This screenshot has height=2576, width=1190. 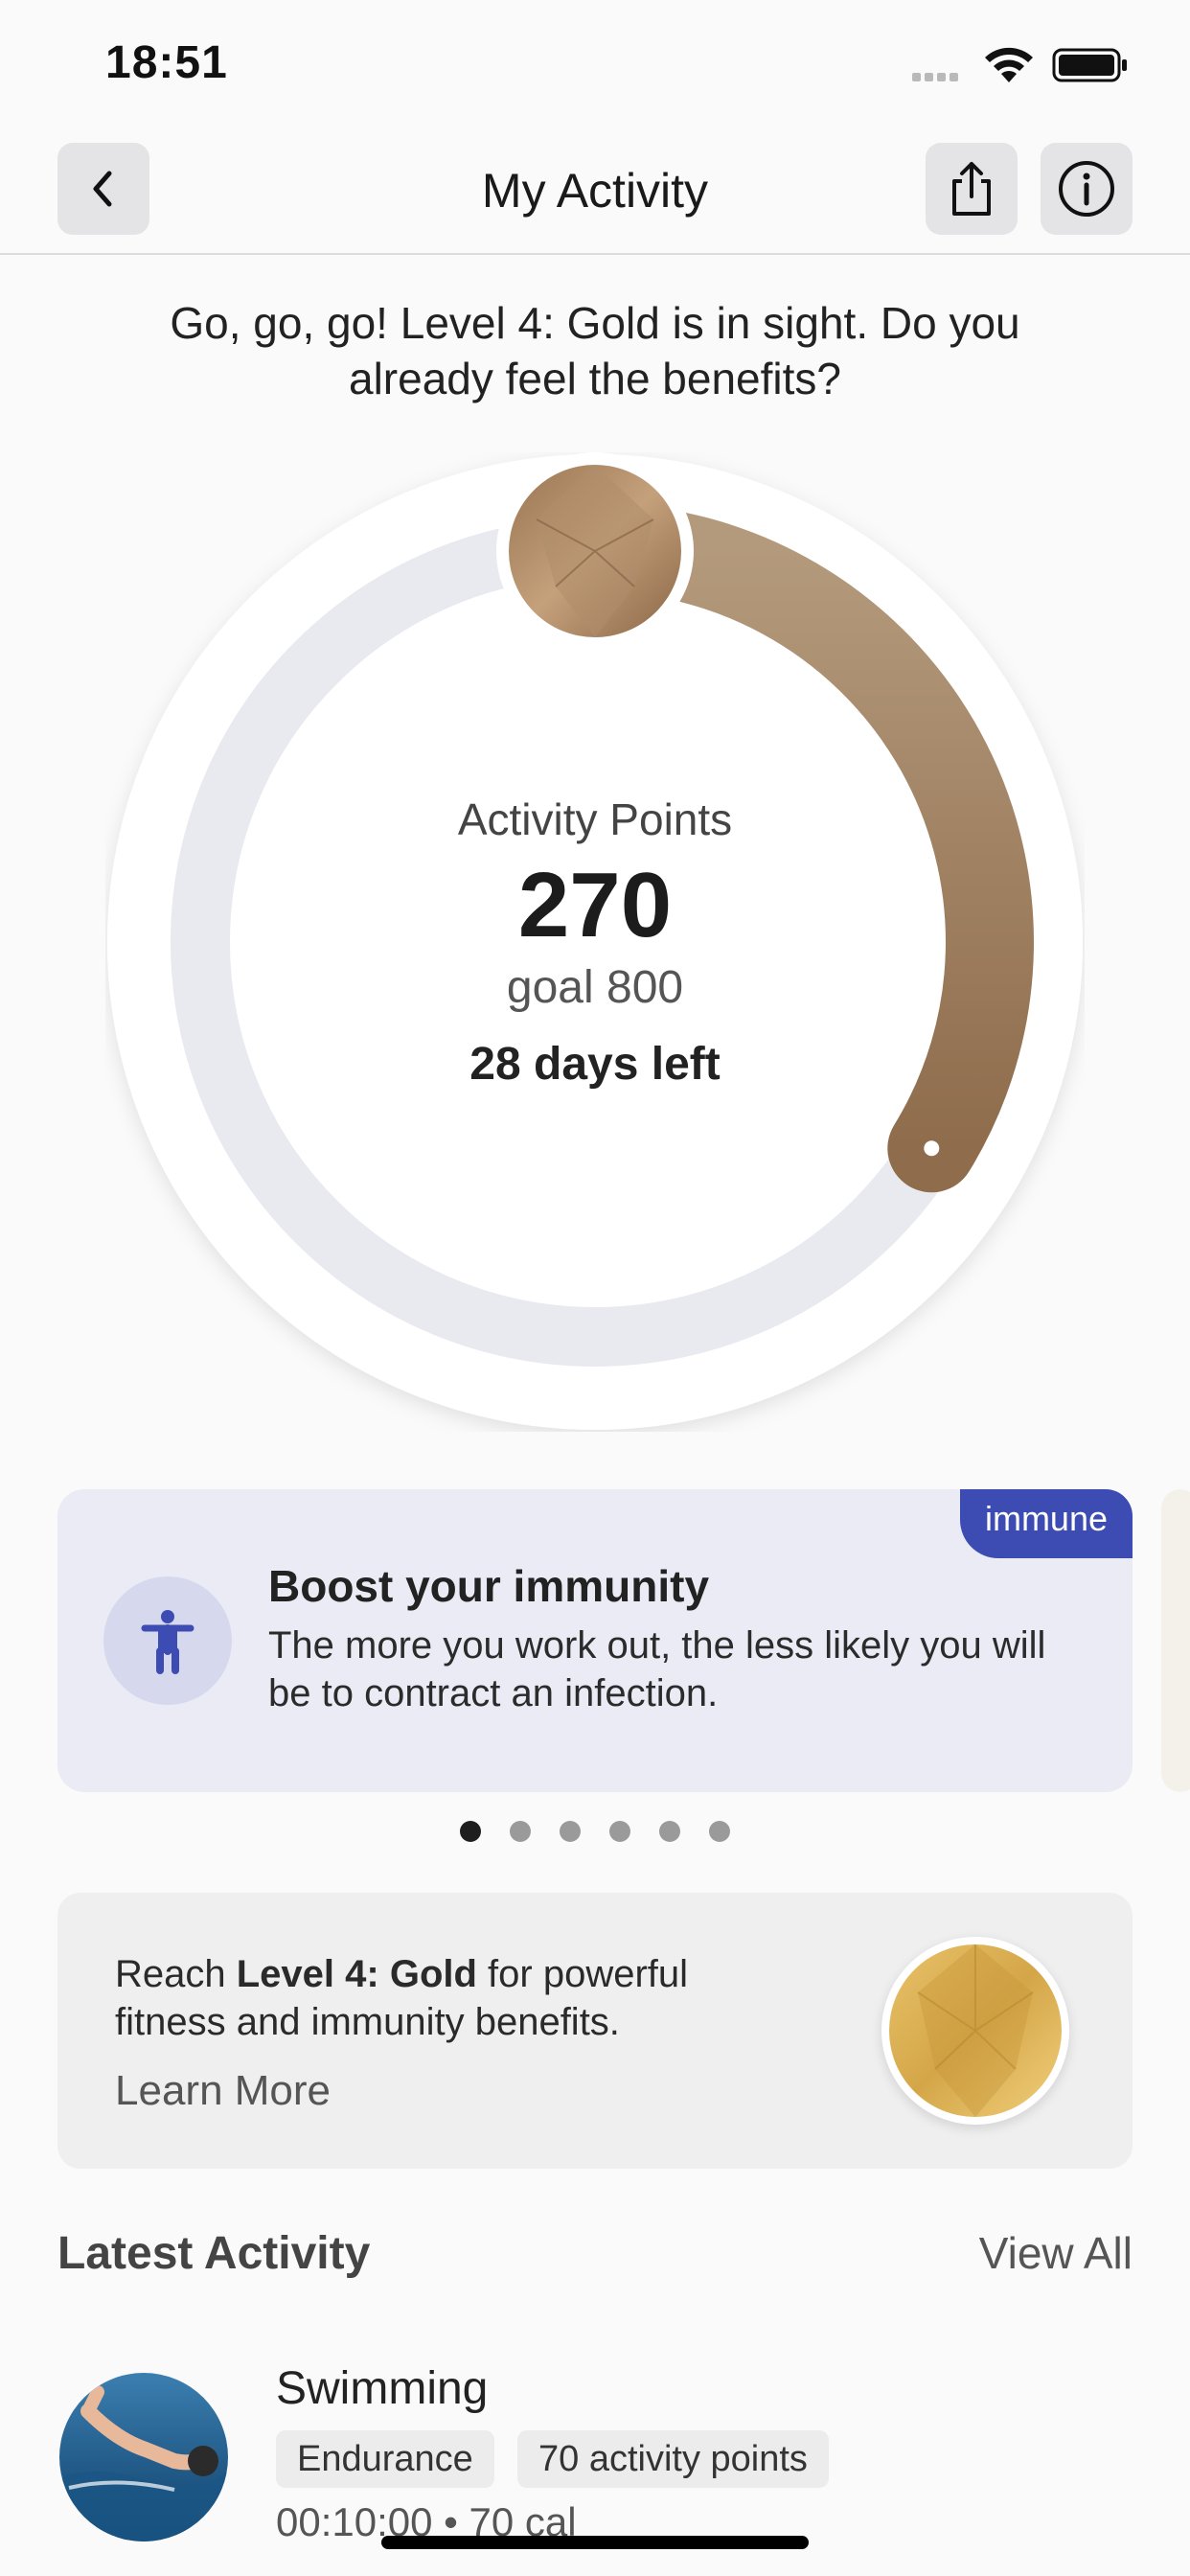 What do you see at coordinates (385, 2459) in the screenshot?
I see `activity-tag-category: Endurance` at bounding box center [385, 2459].